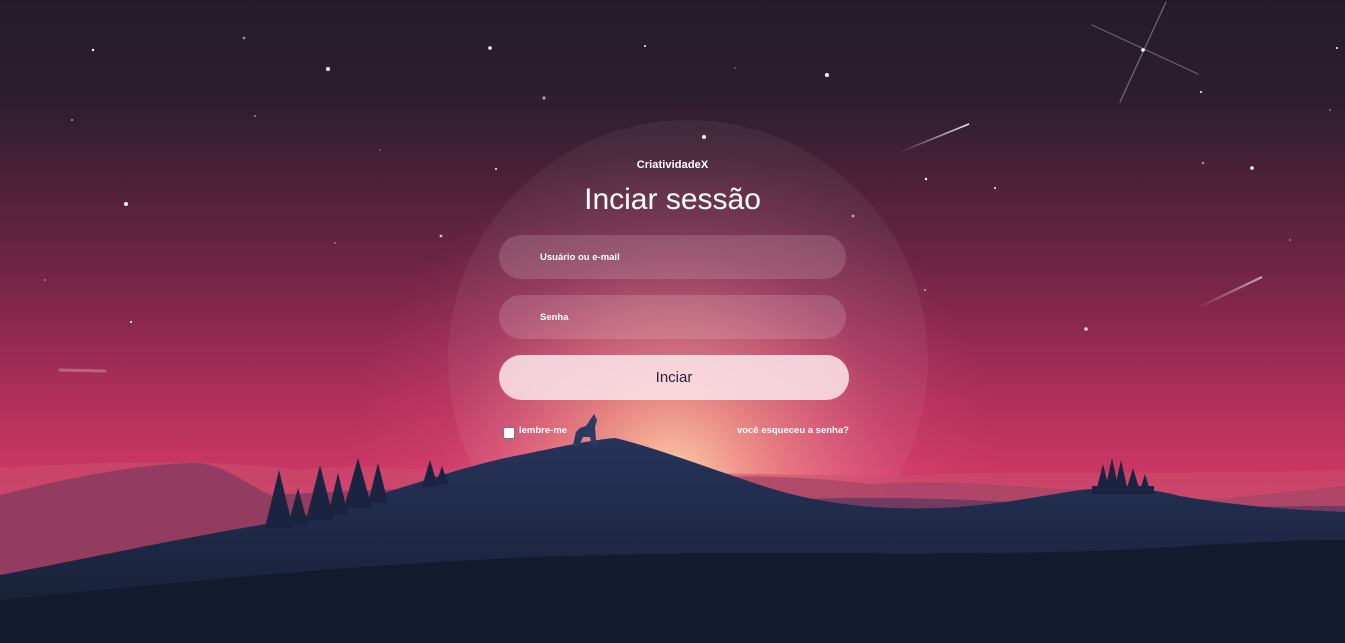  Describe the element at coordinates (509, 433) in the screenshot. I see `remember-me-checkbox` at that location.